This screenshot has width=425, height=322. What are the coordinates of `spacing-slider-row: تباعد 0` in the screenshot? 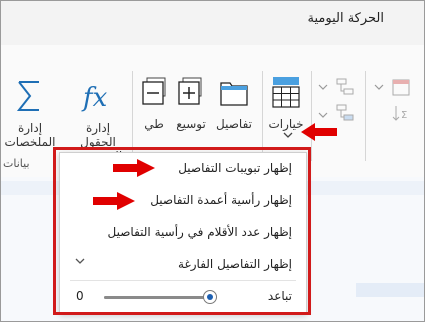 It's located at (183, 297).